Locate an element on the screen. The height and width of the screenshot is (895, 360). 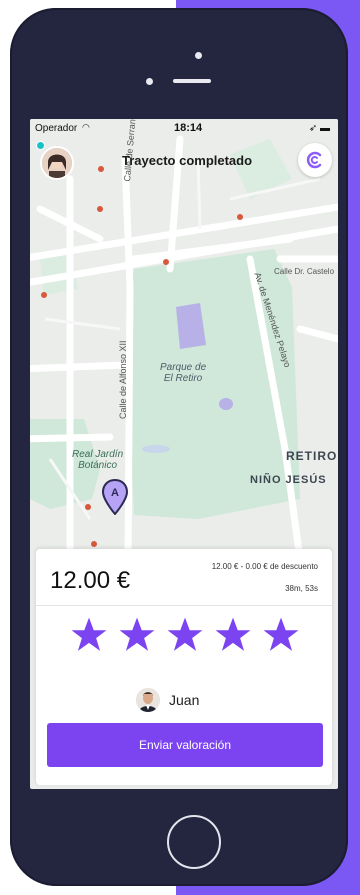
fare-discount-detail: 12.00 € - 0.00 € de descuento is located at coordinates (264, 566).